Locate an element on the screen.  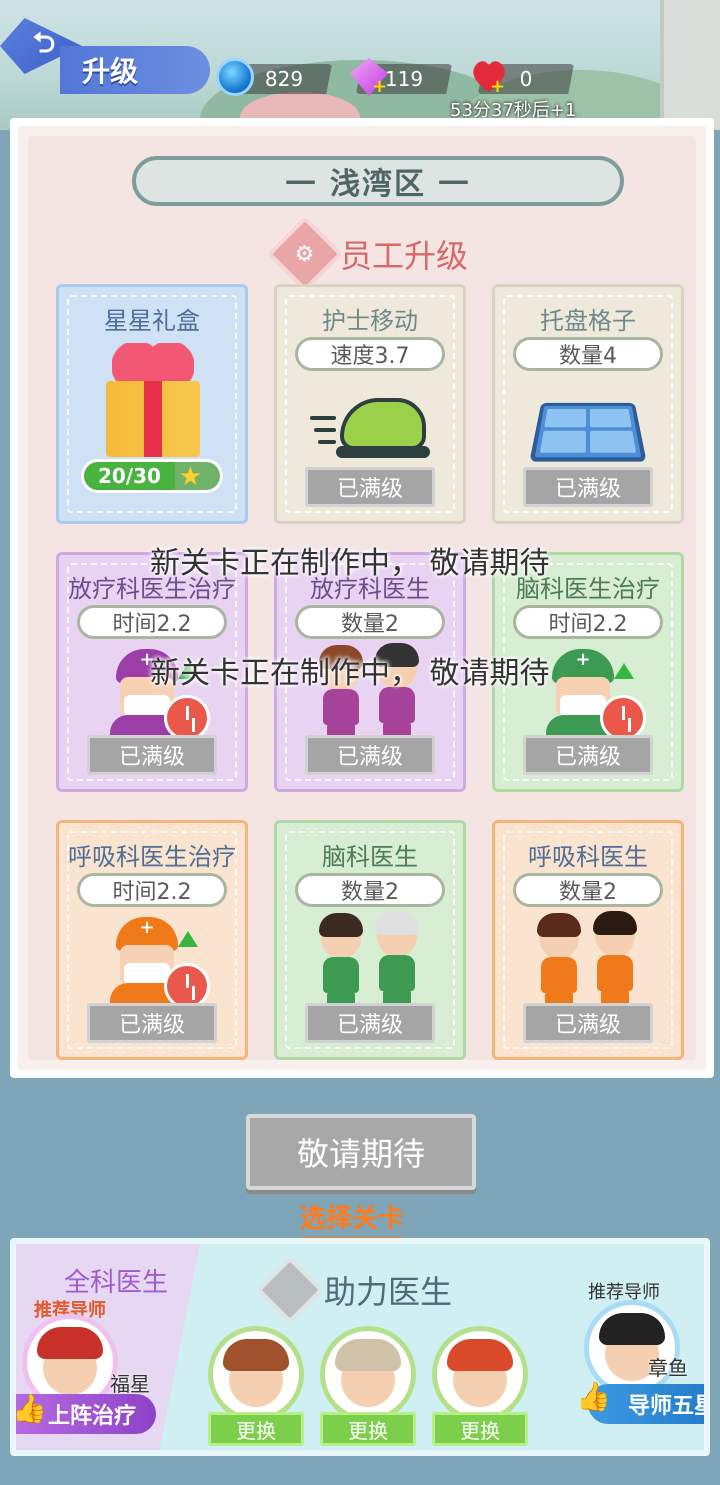
card-tray-slots: 托盘格子 数量4 已满级 is located at coordinates (588, 404).